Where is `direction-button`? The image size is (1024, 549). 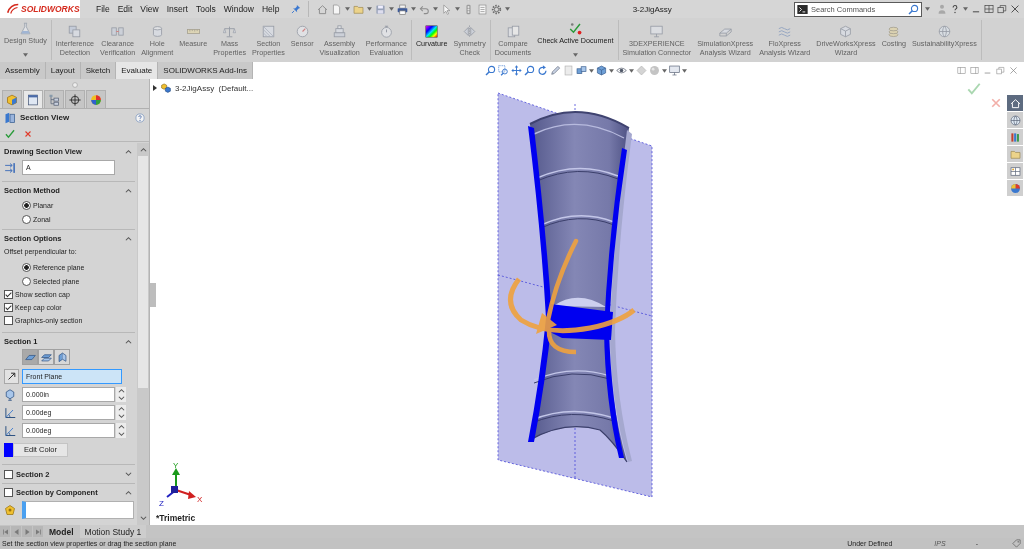
direction-button is located at coordinates (11, 376).